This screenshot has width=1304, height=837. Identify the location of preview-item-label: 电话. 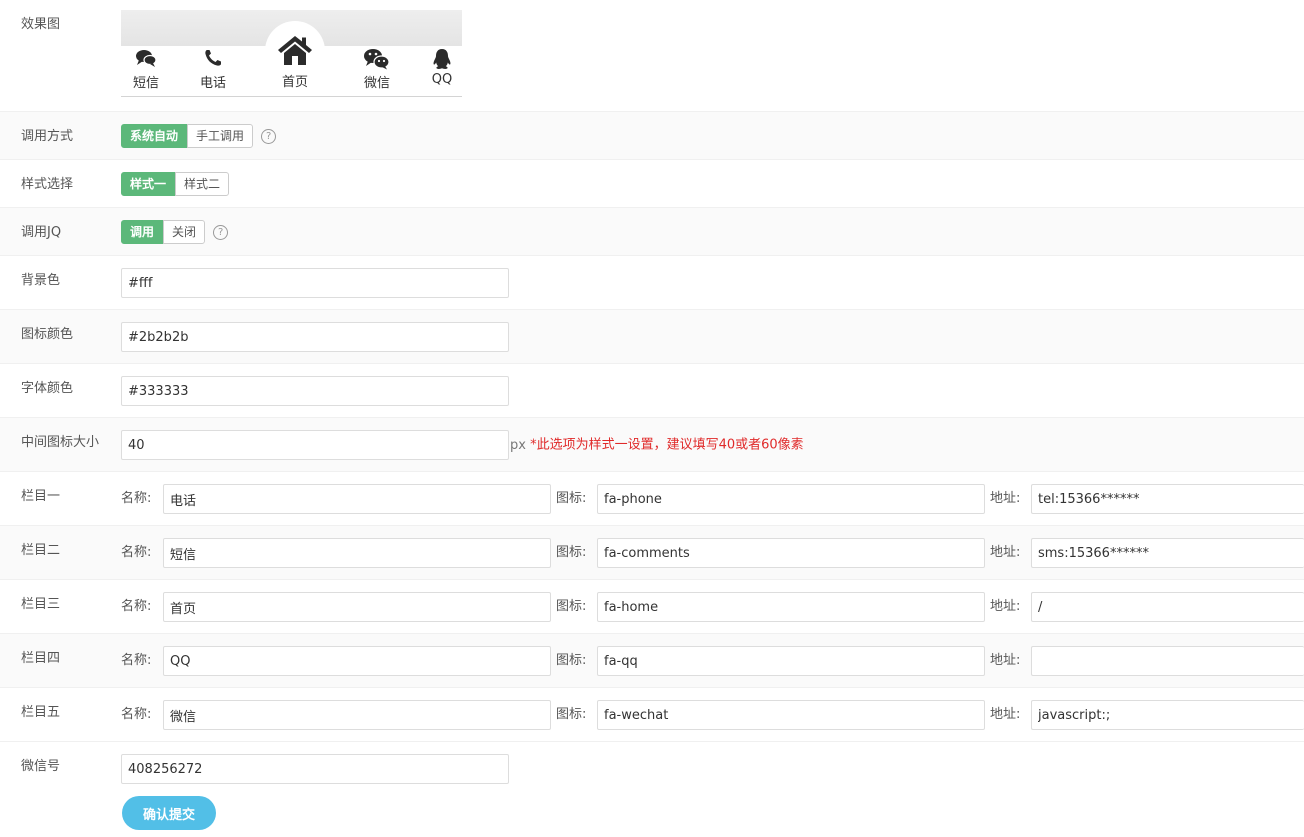
(212, 83).